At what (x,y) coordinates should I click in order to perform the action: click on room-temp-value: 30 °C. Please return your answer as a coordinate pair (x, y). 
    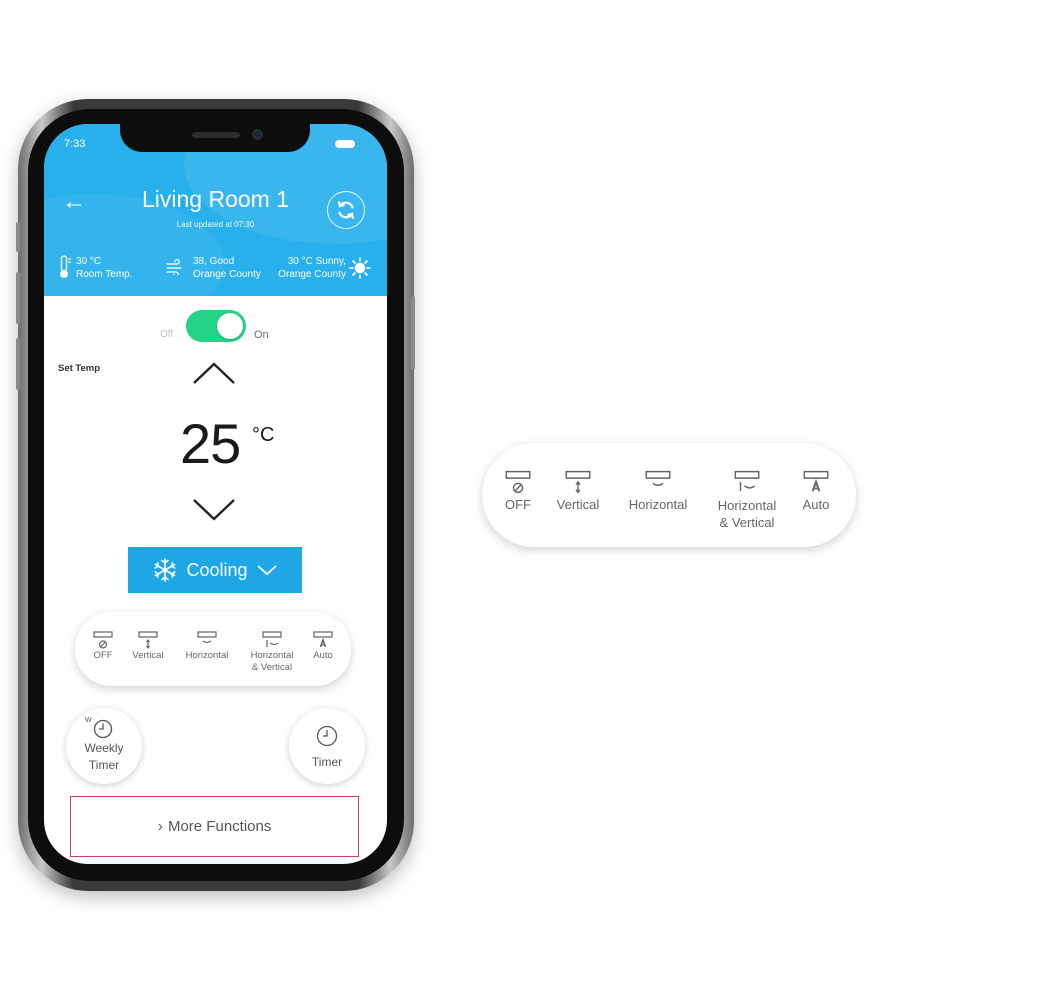
    Looking at the image, I should click on (89, 261).